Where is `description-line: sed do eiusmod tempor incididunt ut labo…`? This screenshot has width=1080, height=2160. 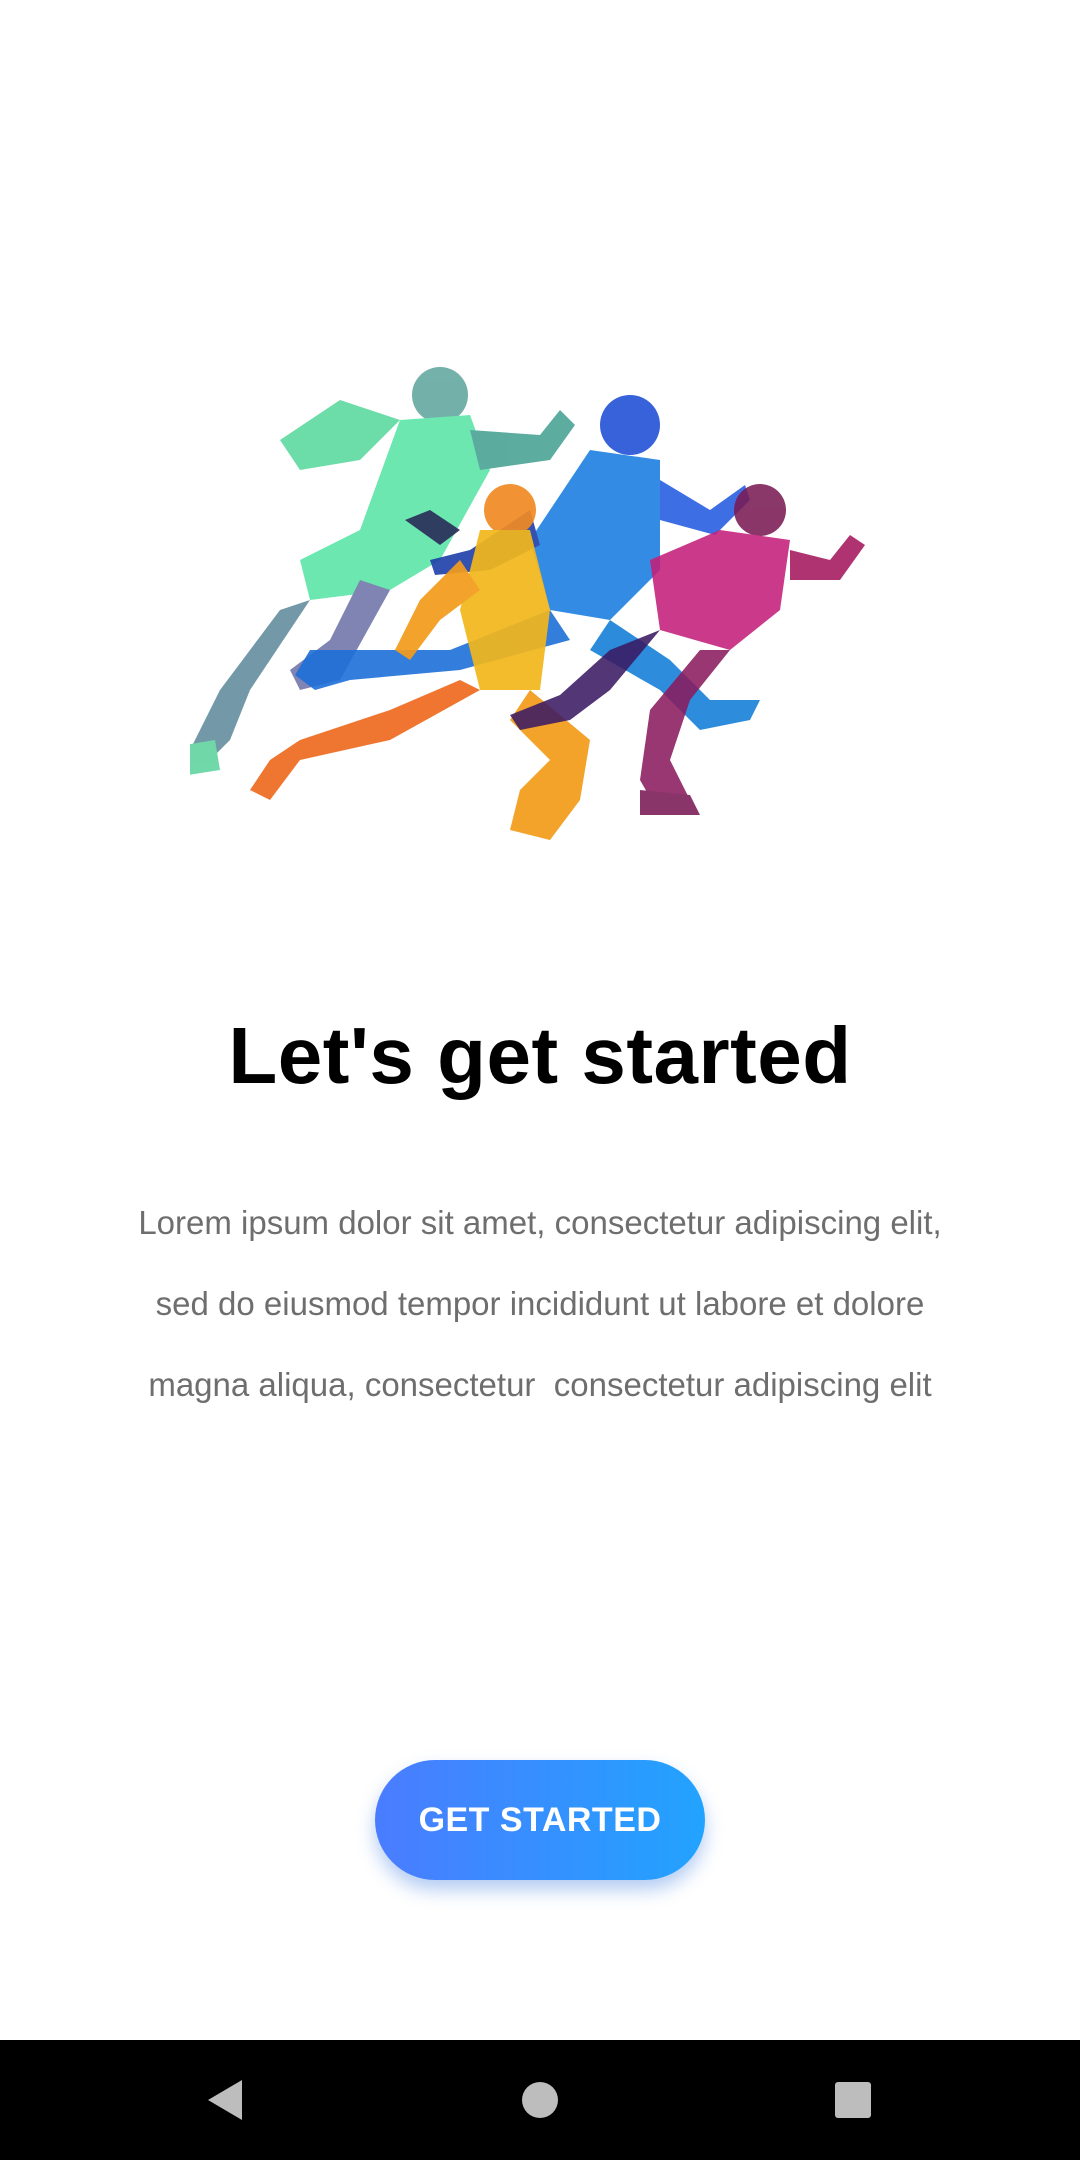 description-line: sed do eiusmod tempor incididunt ut labo… is located at coordinates (540, 1303).